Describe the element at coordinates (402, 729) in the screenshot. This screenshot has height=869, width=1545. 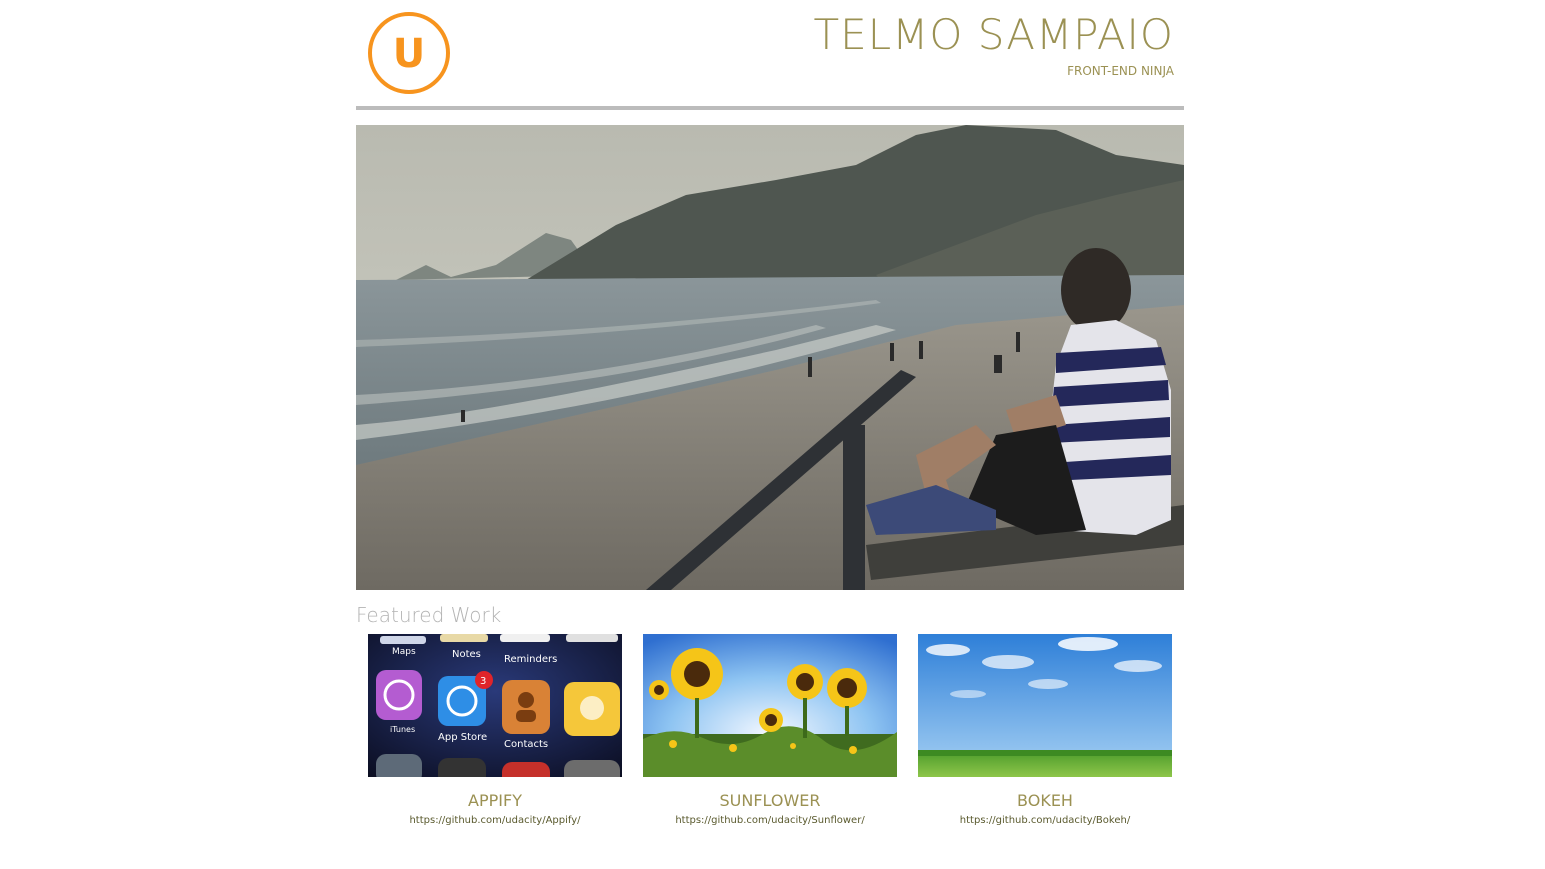
I see `itunes-label: iTunes` at that location.